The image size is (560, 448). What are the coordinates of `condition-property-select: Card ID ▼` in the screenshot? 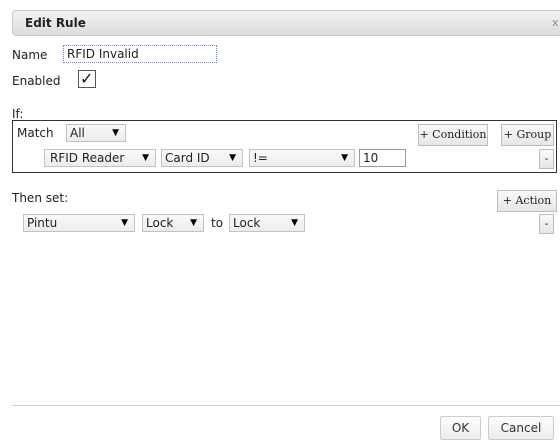 It's located at (202, 158).